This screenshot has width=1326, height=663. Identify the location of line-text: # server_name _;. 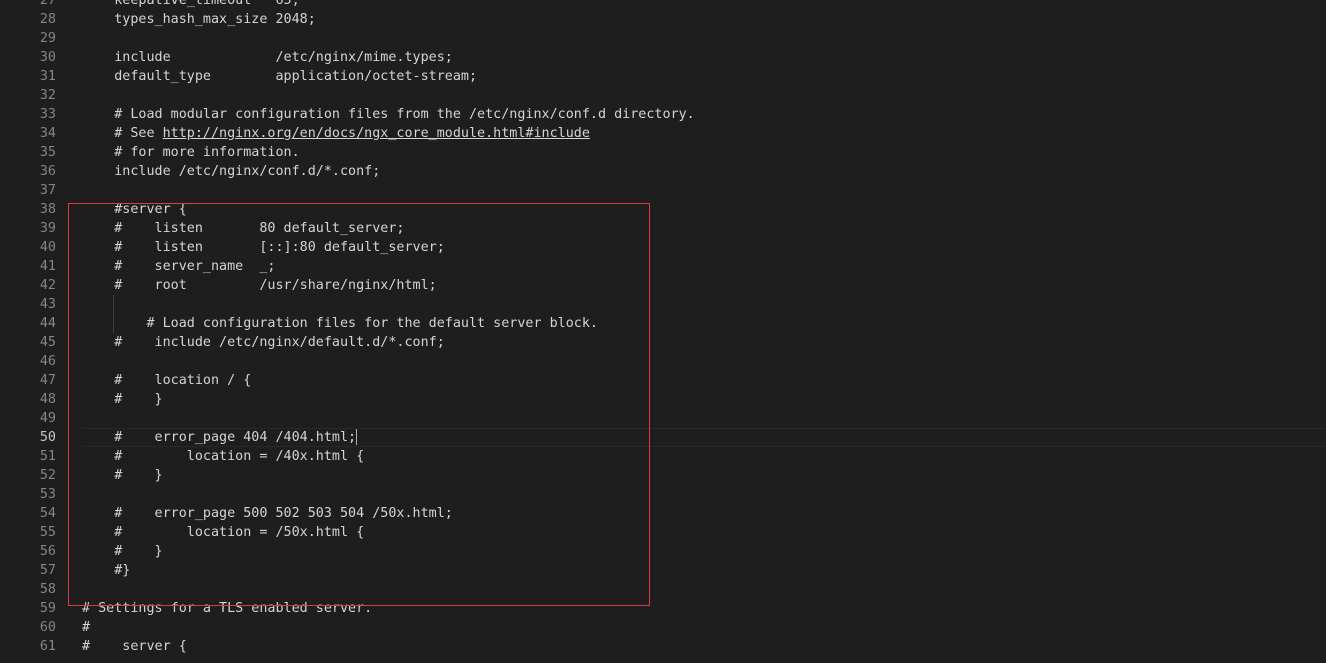
(704, 266).